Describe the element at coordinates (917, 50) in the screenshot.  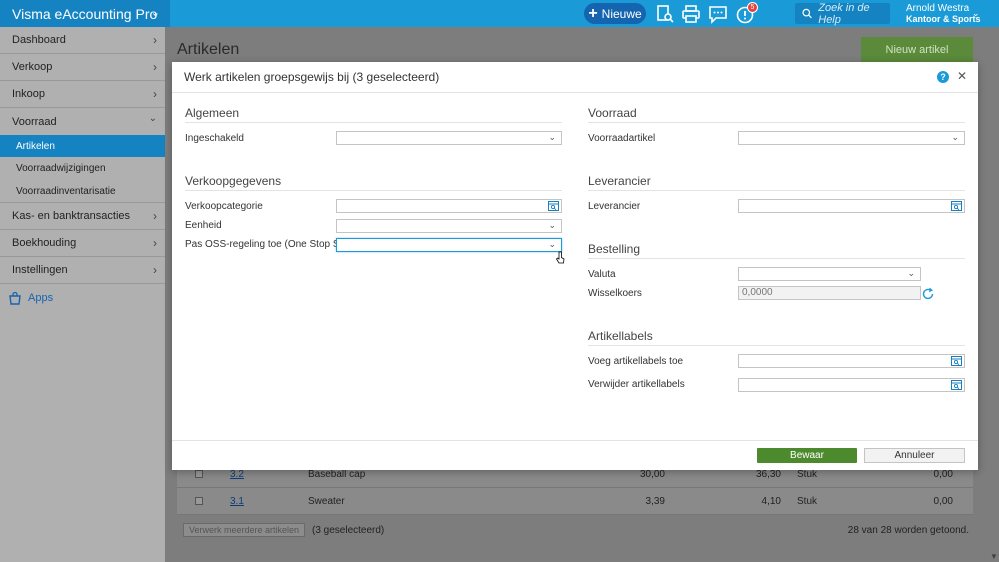
I see `new-item-button: Nieuw artikel` at that location.